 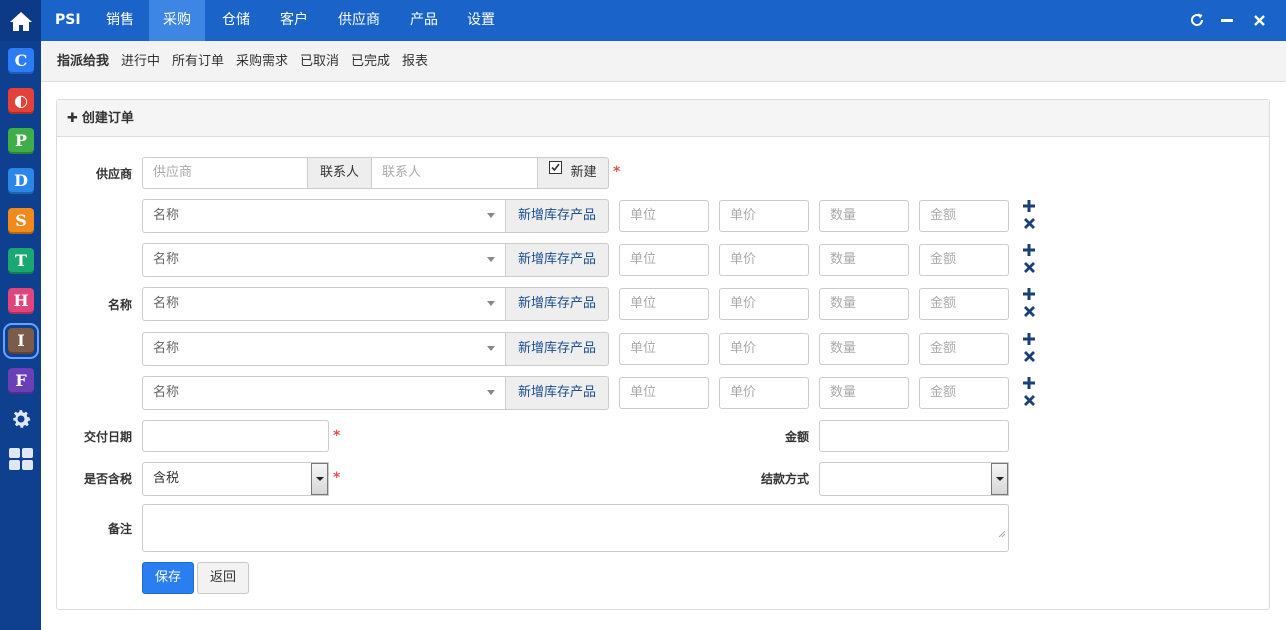 I want to click on gear-icon, so click(x=21, y=419).